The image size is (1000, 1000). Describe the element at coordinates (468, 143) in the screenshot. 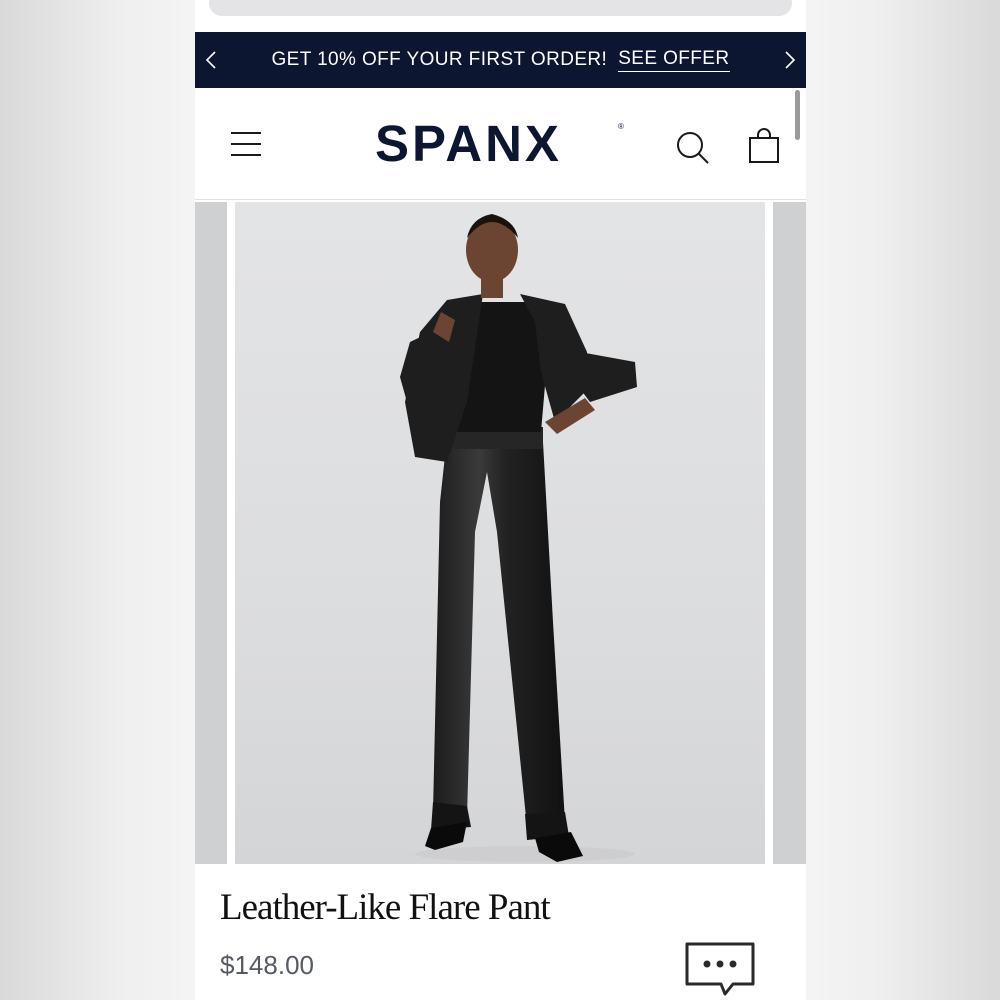

I see `brand-logo: SPANX` at that location.